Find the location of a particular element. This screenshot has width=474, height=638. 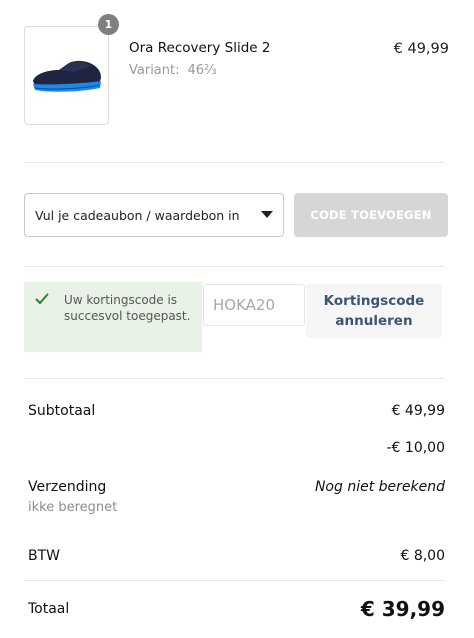

giftcard-select: Vul je cadeaubon / waardebon in is located at coordinates (154, 215).